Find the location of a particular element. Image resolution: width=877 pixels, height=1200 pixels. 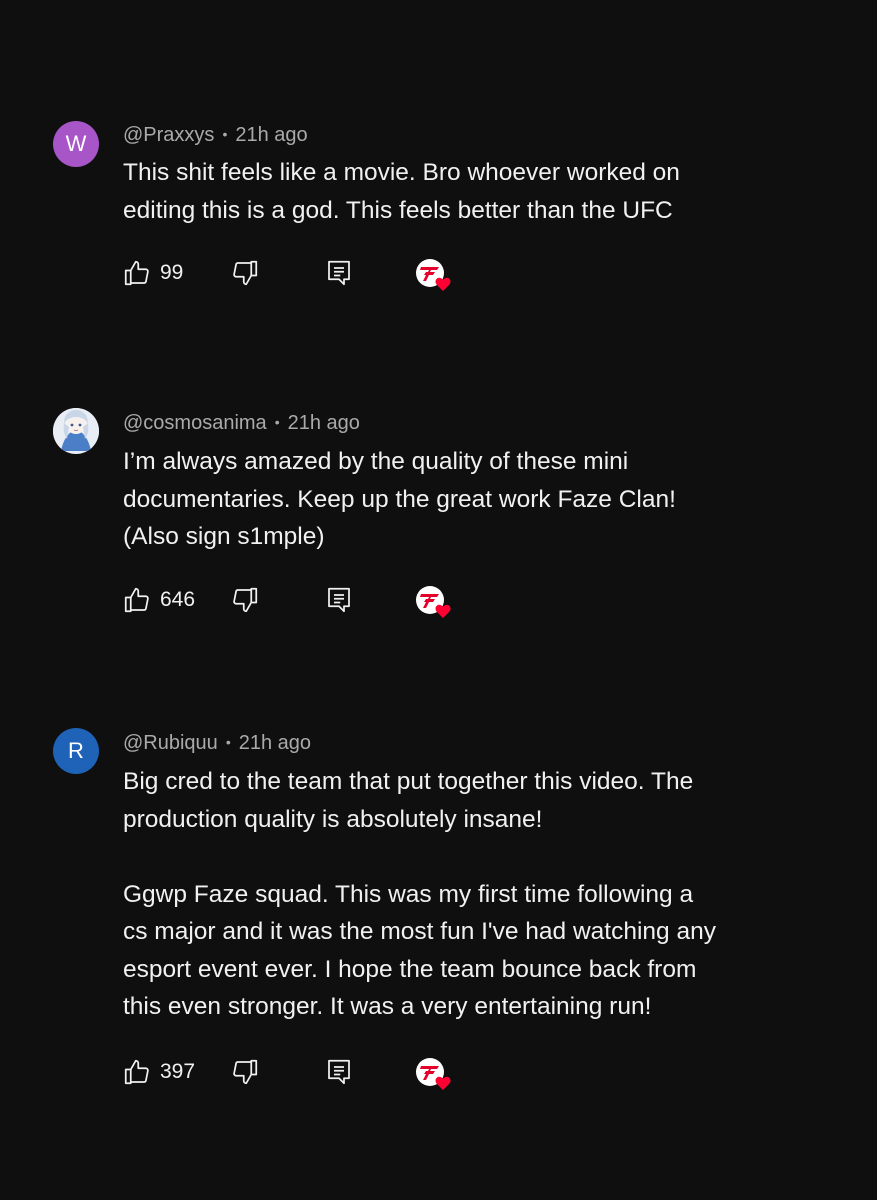

avatar: R is located at coordinates (76, 751).